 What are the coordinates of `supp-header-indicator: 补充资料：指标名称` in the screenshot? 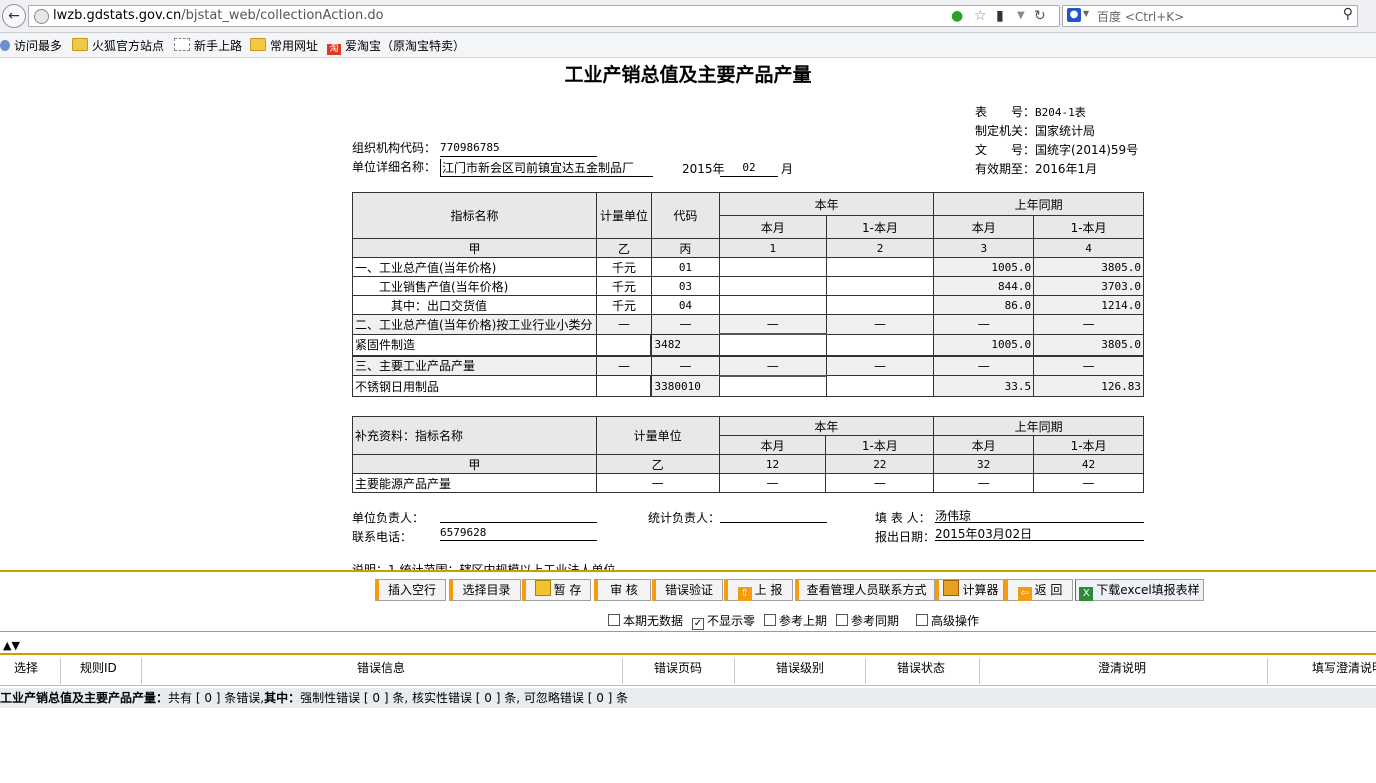 It's located at (474, 435).